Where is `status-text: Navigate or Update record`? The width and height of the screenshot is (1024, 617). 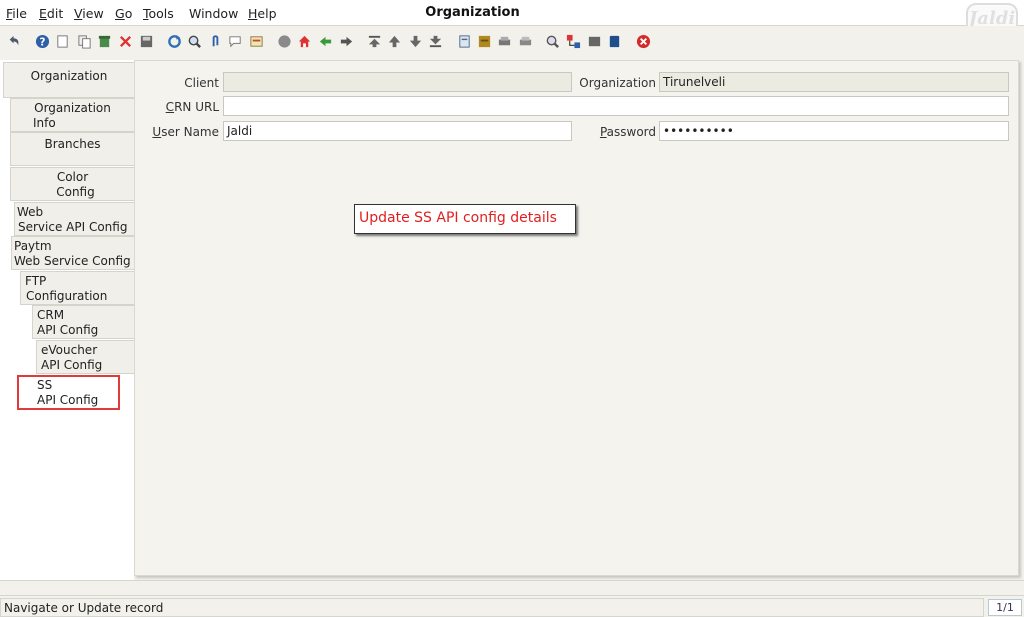 status-text: Navigate or Update record is located at coordinates (84, 608).